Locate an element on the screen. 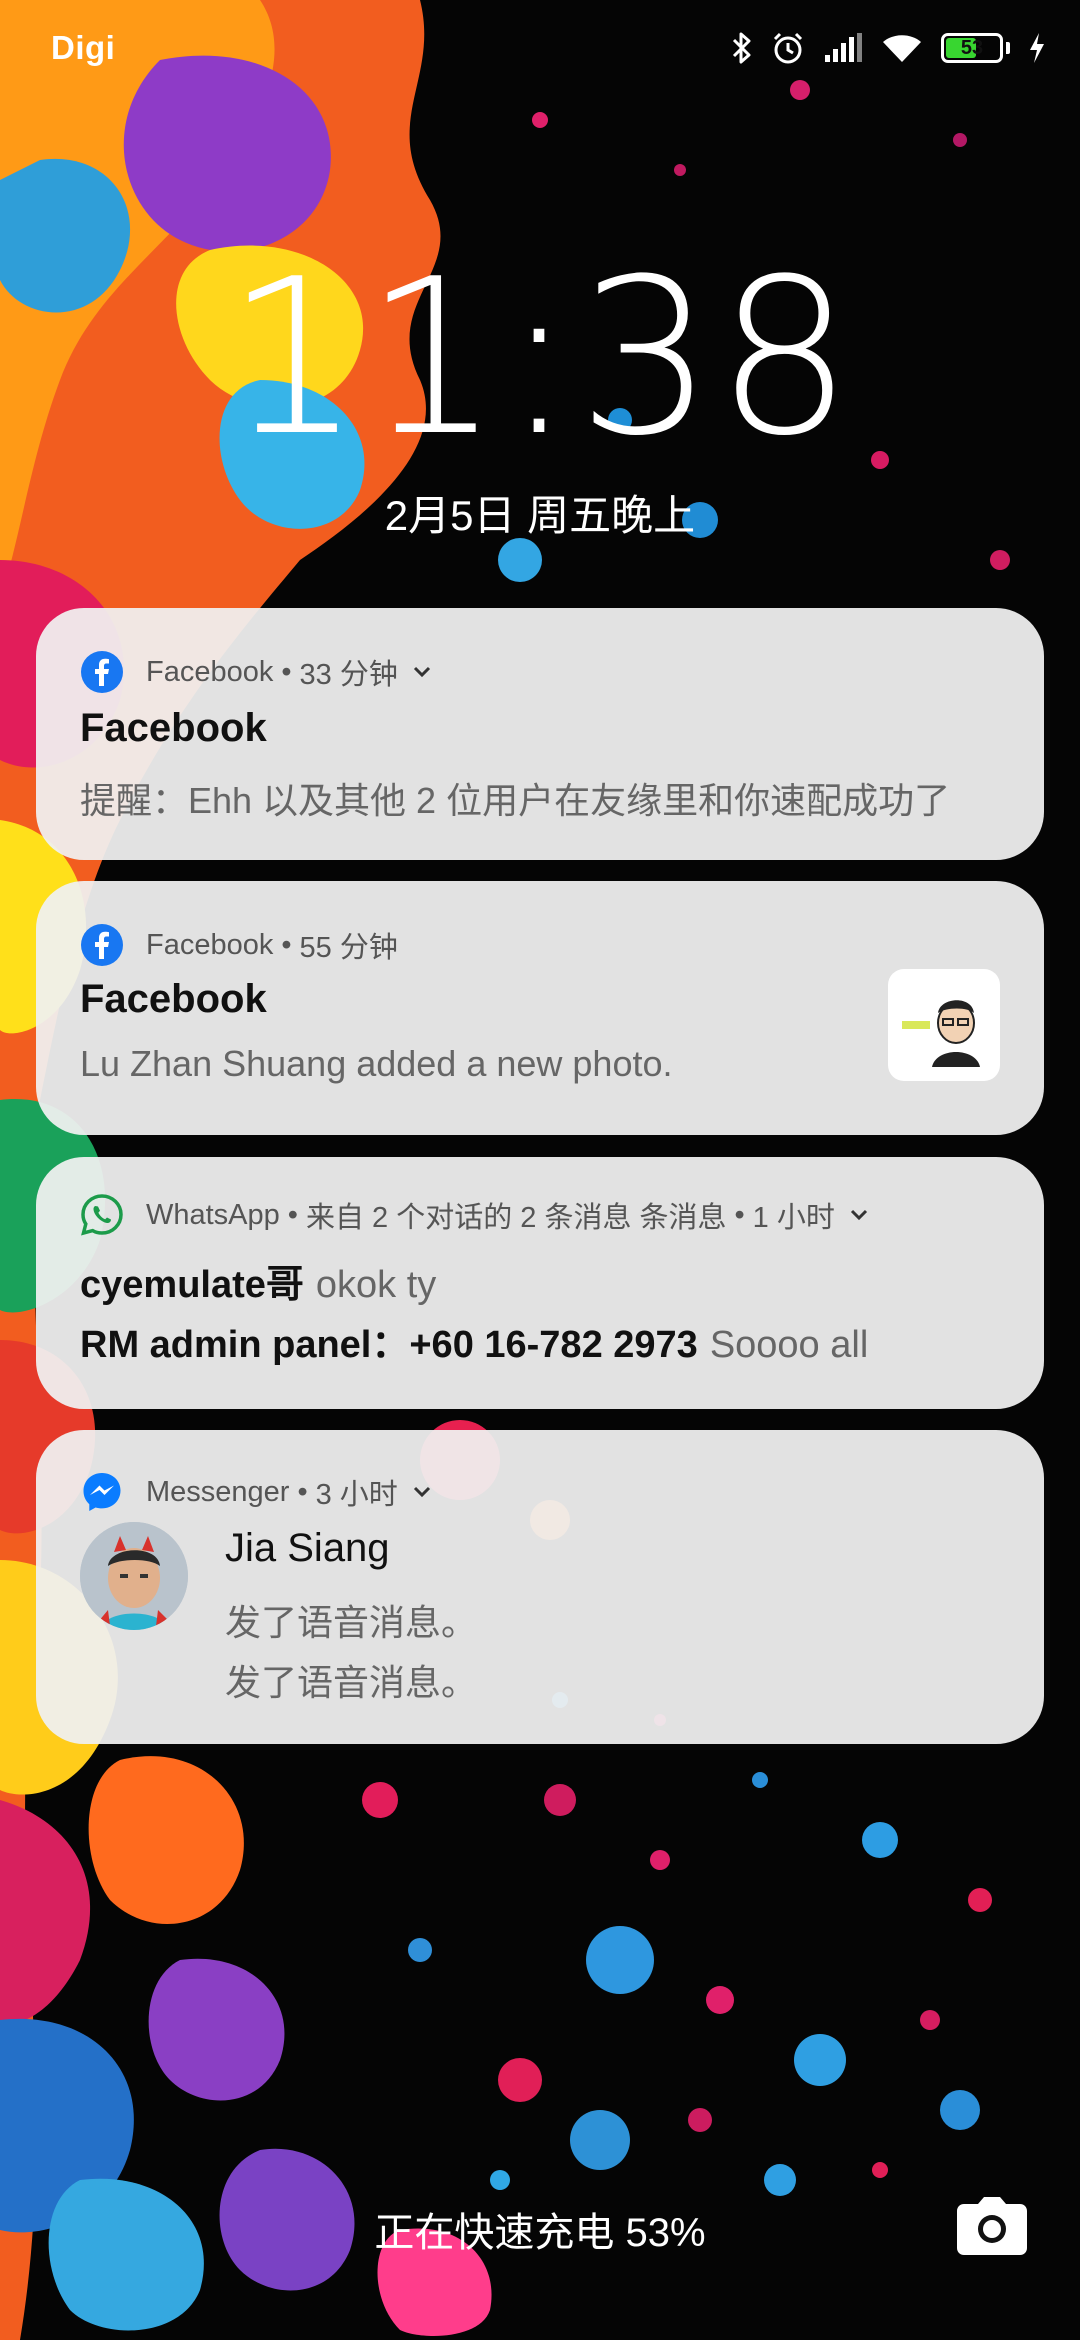  alarm-icon is located at coordinates (788, 48).